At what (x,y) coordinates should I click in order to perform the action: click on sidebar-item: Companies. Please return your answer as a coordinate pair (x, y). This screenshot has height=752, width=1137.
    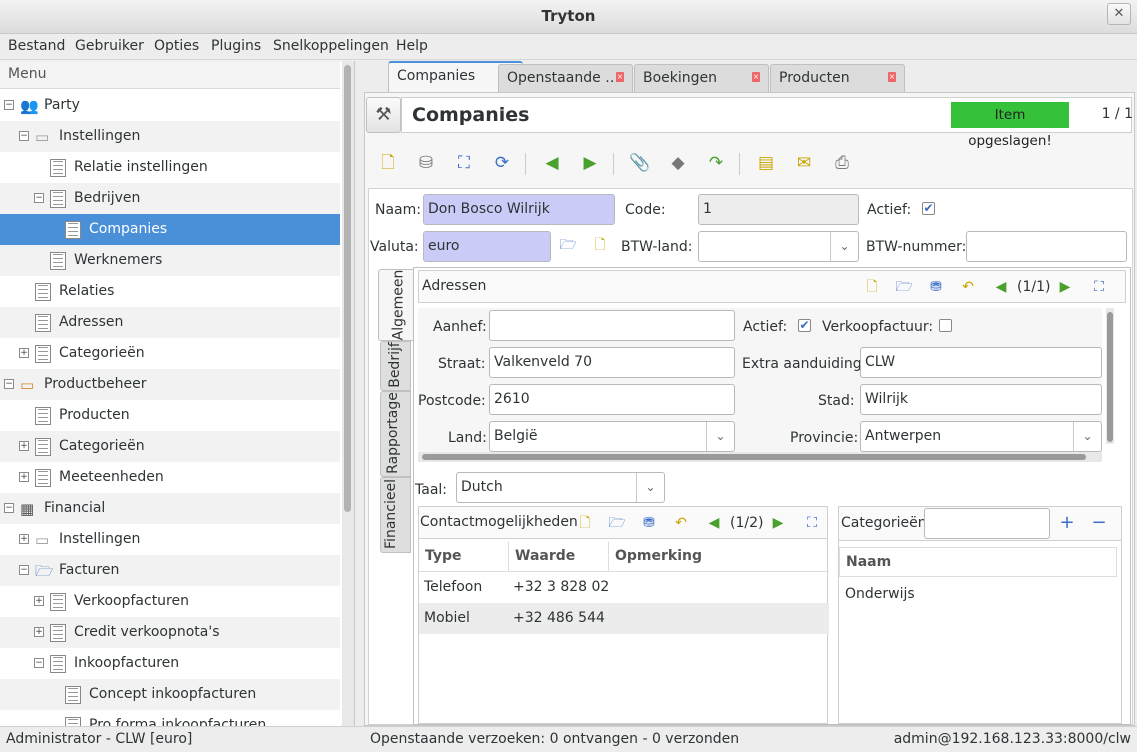
    Looking at the image, I should click on (170, 229).